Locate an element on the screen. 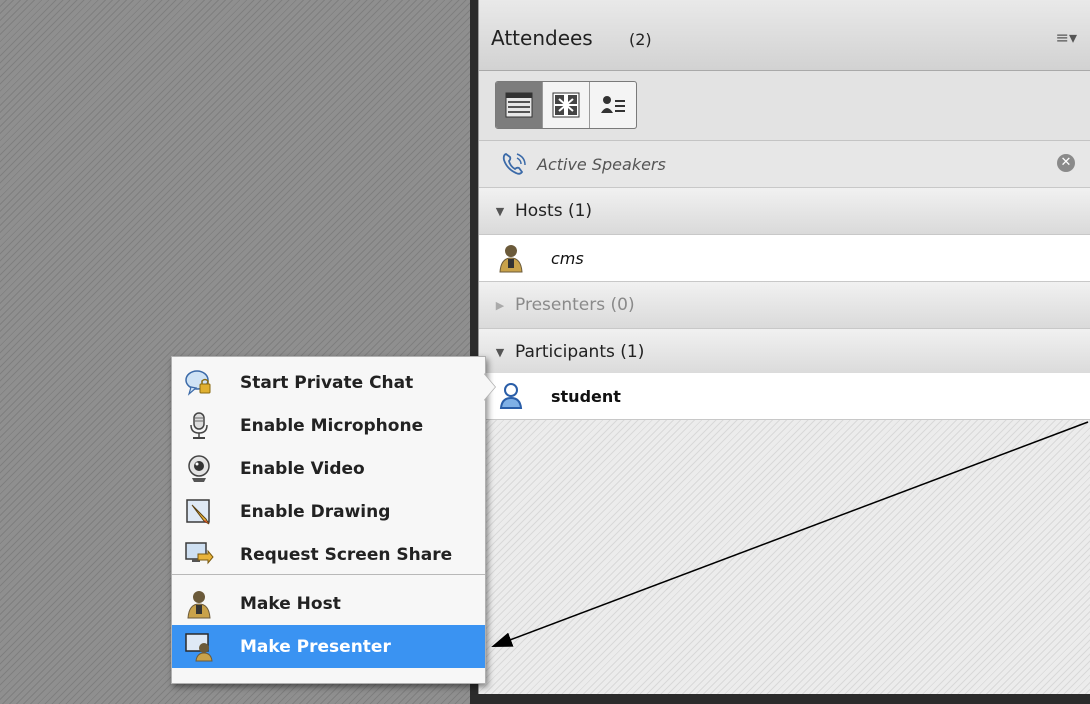  pod-title: Attendees is located at coordinates (542, 38).